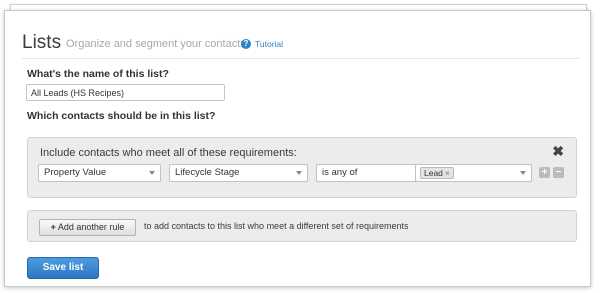  I want to click on close-icon: ✖, so click(558, 151).